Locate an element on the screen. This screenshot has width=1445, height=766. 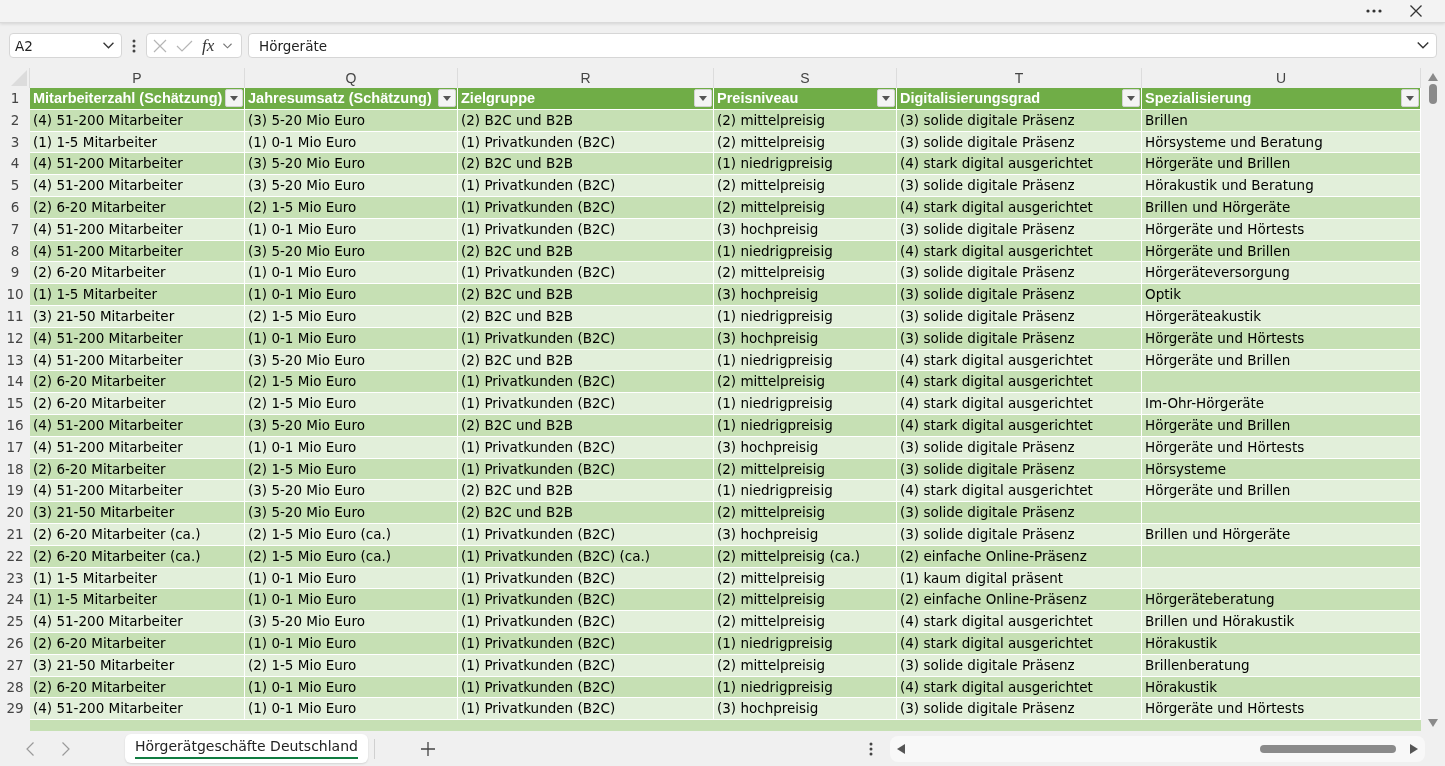
header-label: Spezialisierung is located at coordinates (1198, 98).